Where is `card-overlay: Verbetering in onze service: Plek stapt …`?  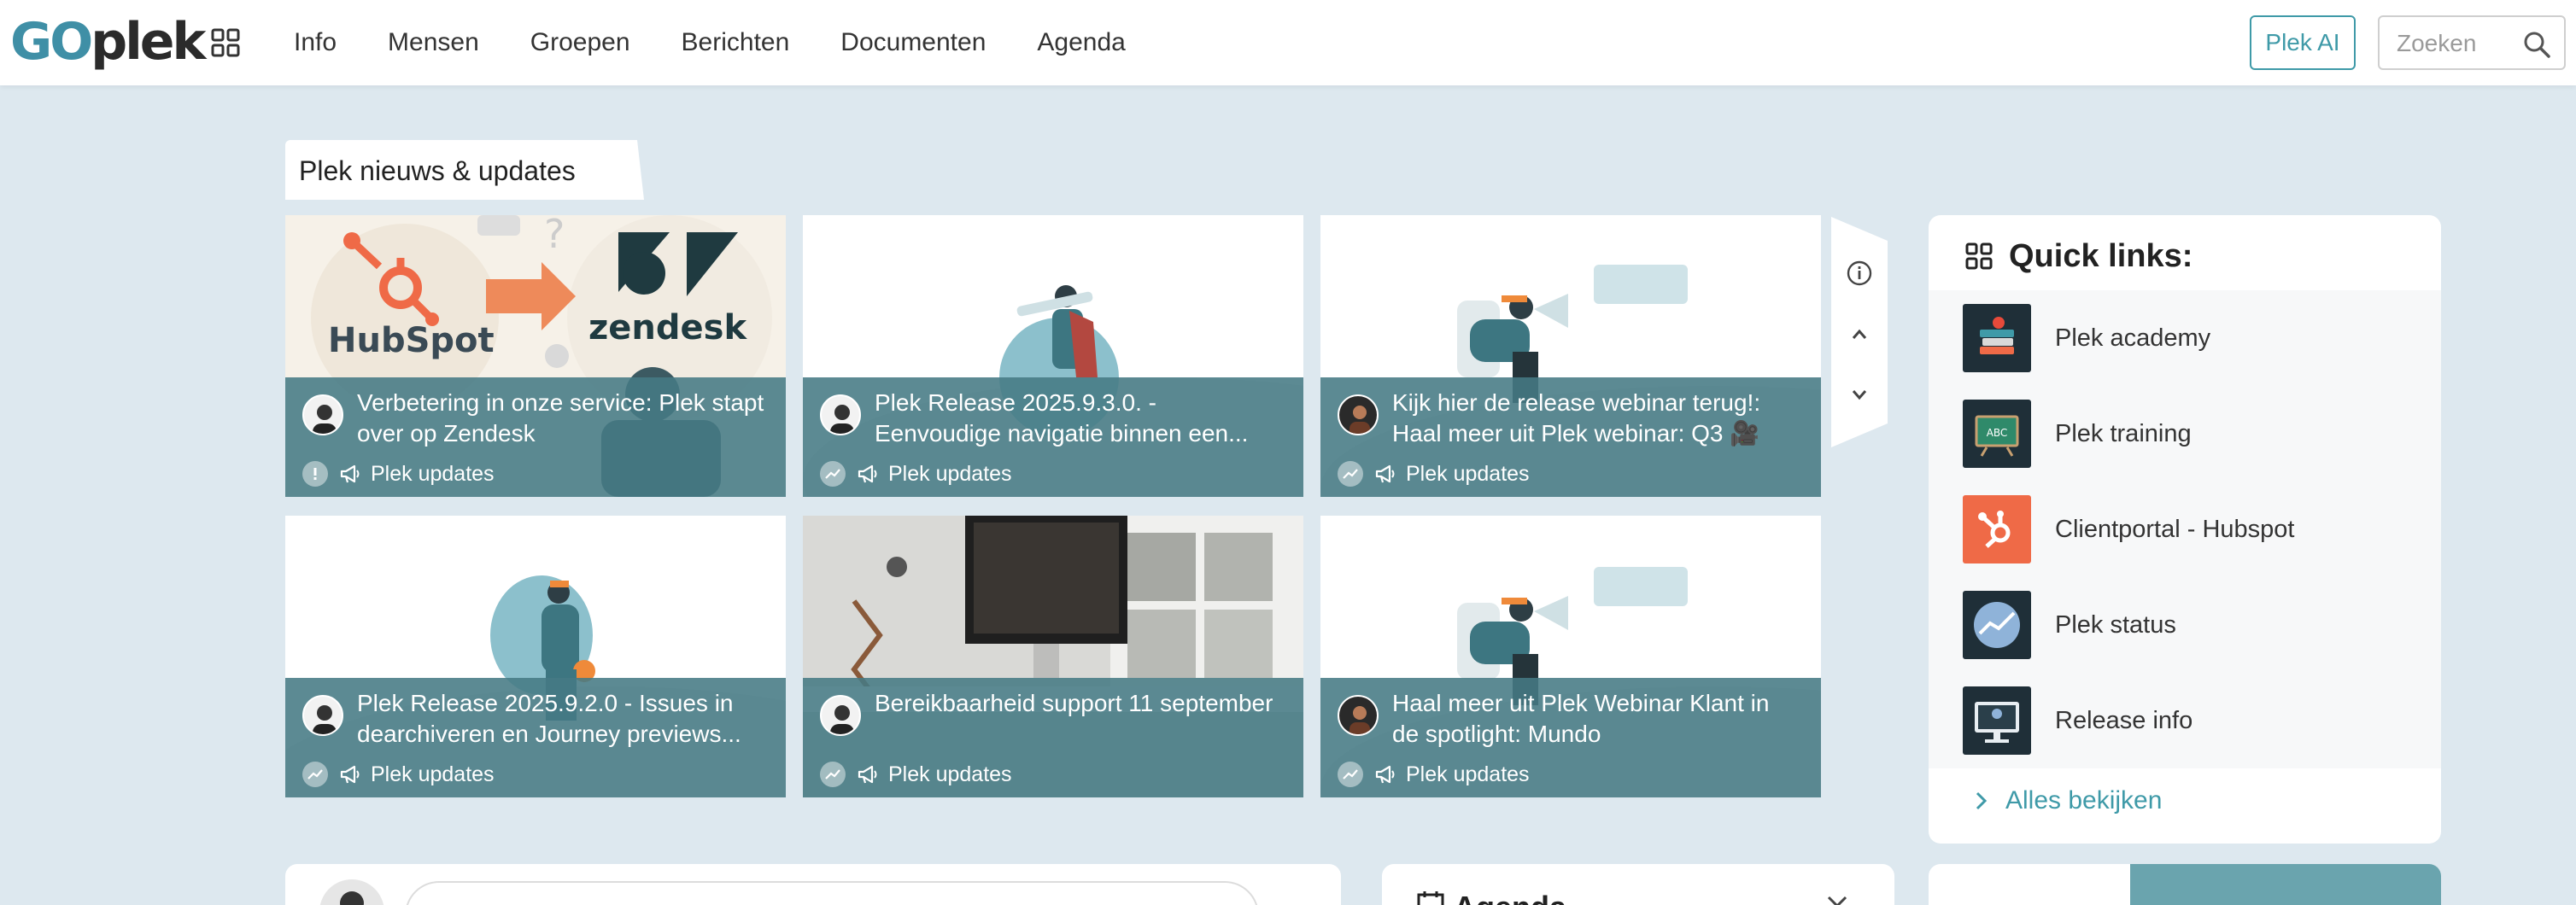
card-overlay: Verbetering in onze service: Plek stapt … is located at coordinates (535, 437).